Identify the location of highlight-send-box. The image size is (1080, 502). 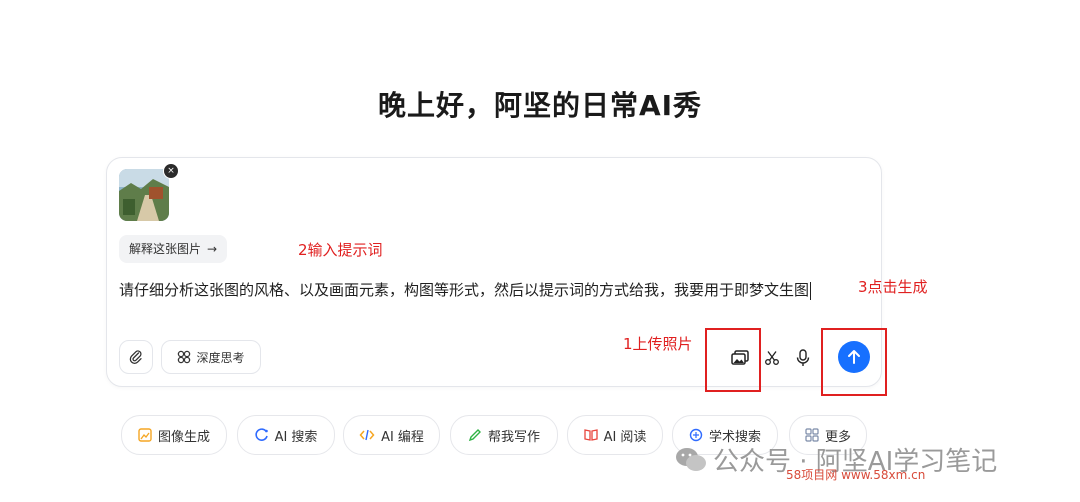
(854, 362).